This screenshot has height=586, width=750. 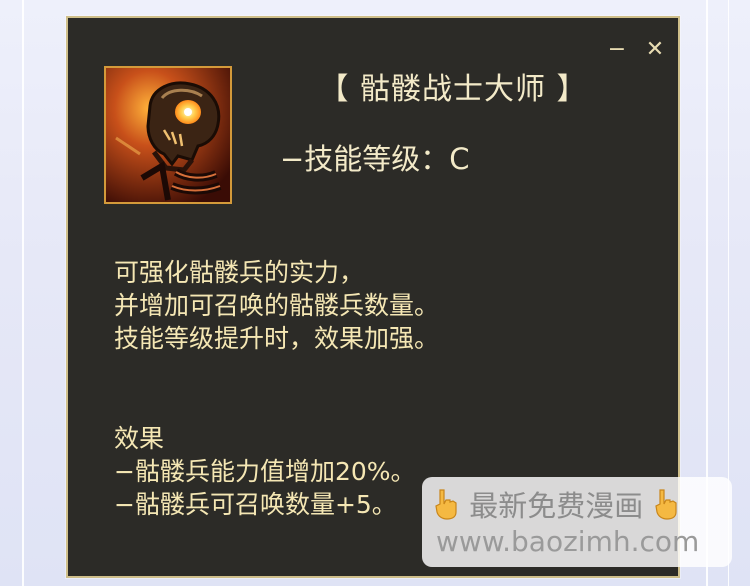 What do you see at coordinates (239, 272) in the screenshot?
I see `description-line: 可强化骷髅兵的实力，` at bounding box center [239, 272].